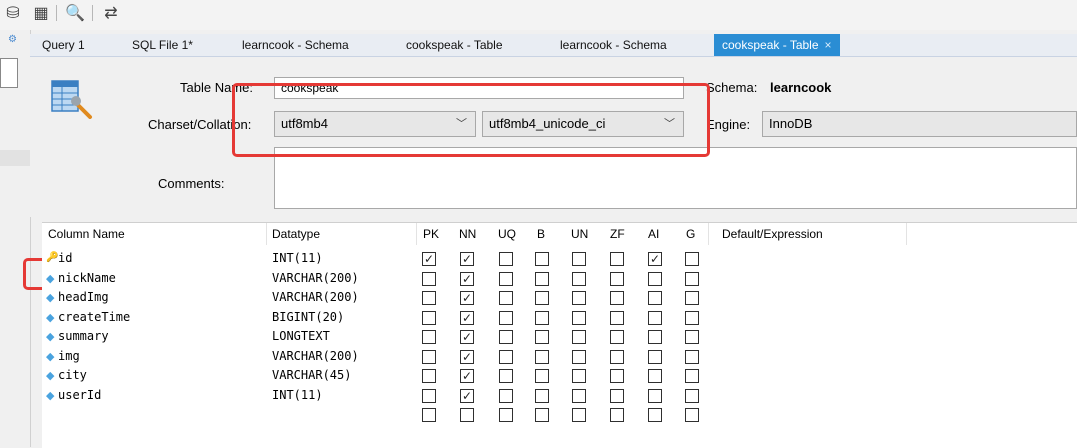 This screenshot has width=1077, height=448. I want to click on datatype-cell: LONGTEXT, so click(301, 336).